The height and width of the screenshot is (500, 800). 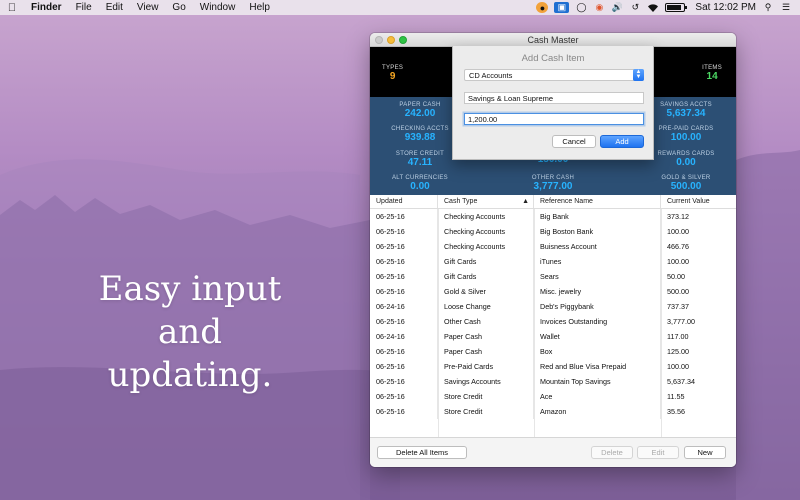 What do you see at coordinates (553, 40) in the screenshot?
I see `window-titlebar: Cash Master` at bounding box center [553, 40].